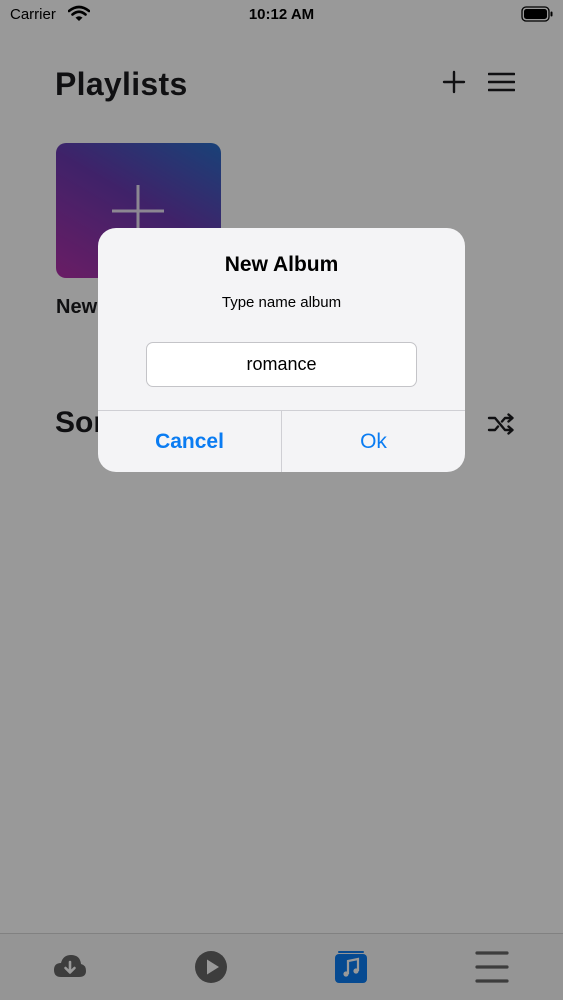  What do you see at coordinates (373, 441) in the screenshot?
I see `ok-button: Ok` at bounding box center [373, 441].